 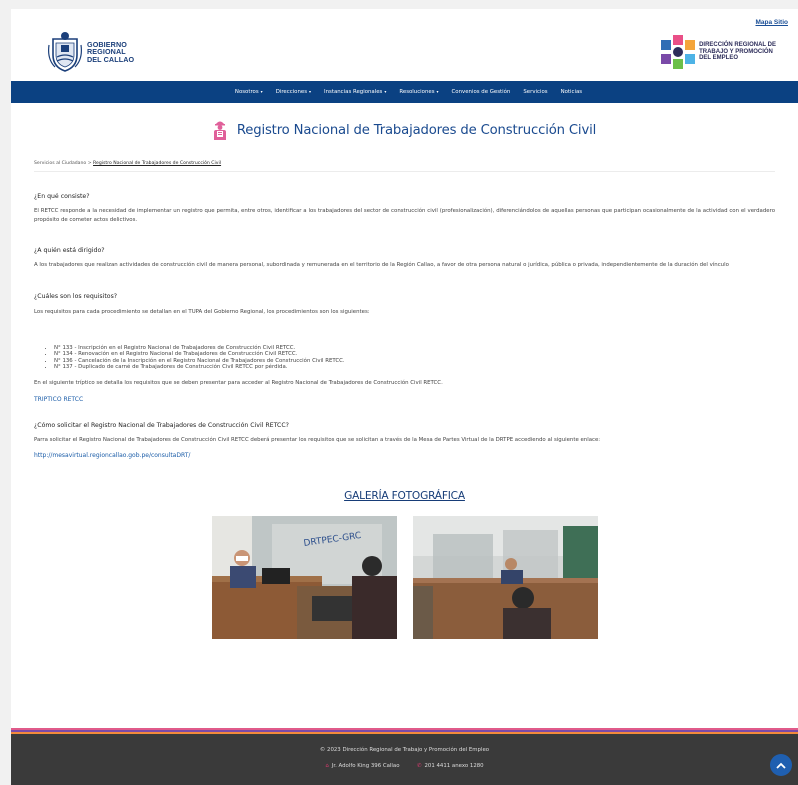 What do you see at coordinates (535, 92) in the screenshot?
I see `nav-item-servicios: Servicios` at bounding box center [535, 92].